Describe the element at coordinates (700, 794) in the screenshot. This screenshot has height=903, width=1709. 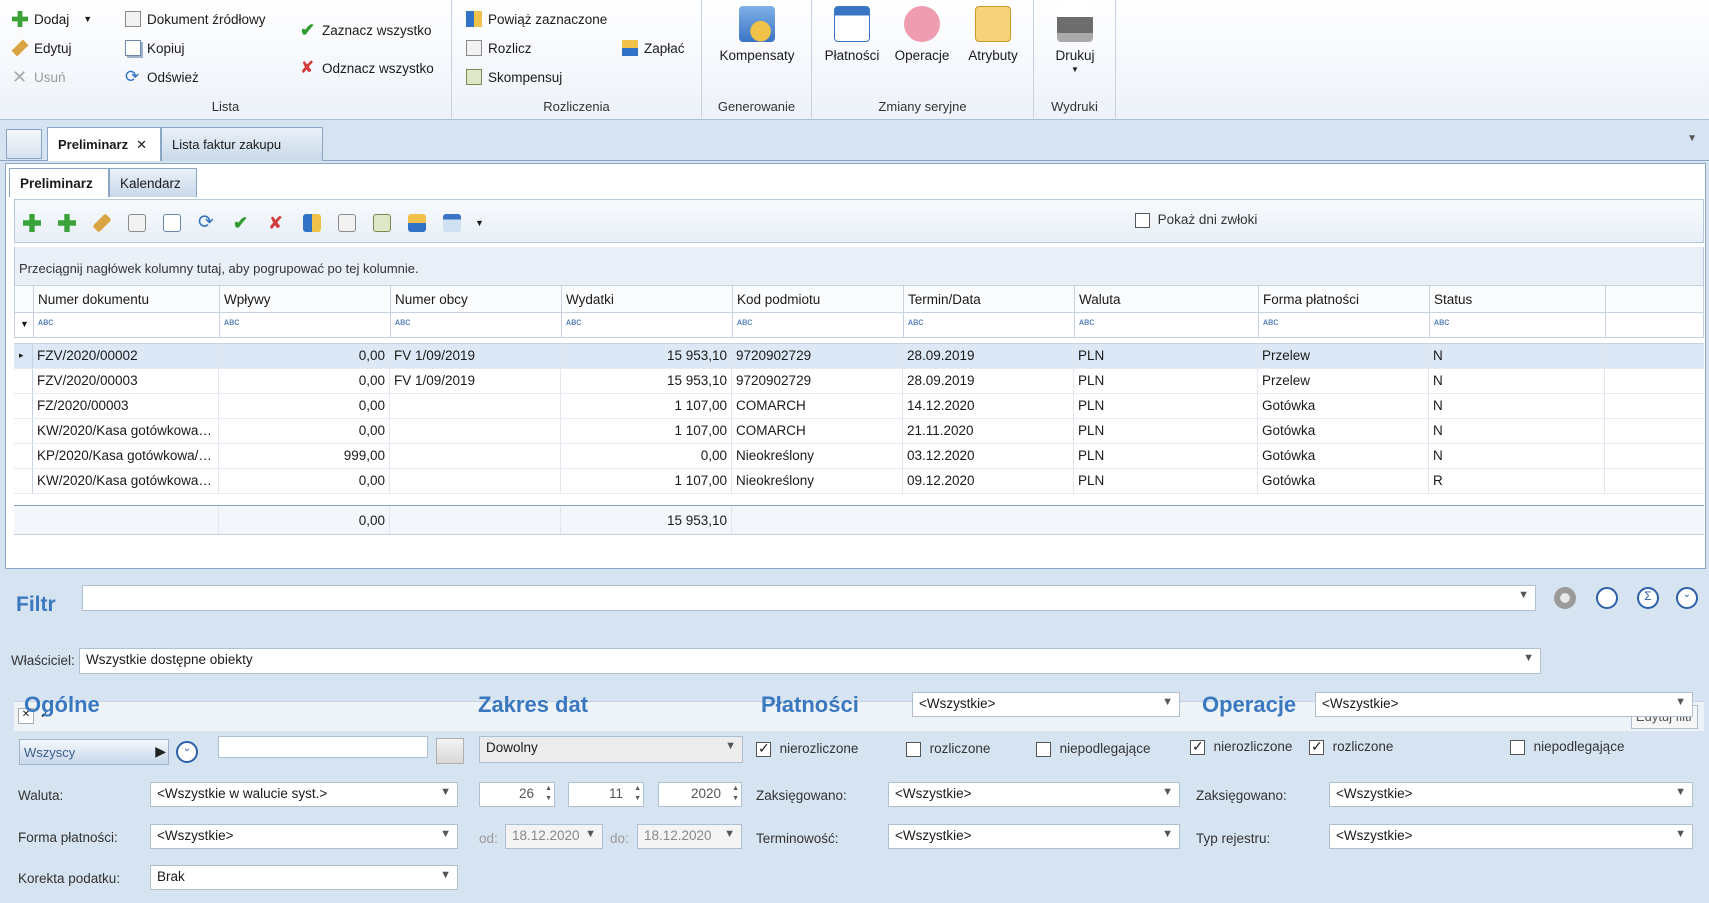
I see `year-spinner: 2020 ▲ ▼` at that location.